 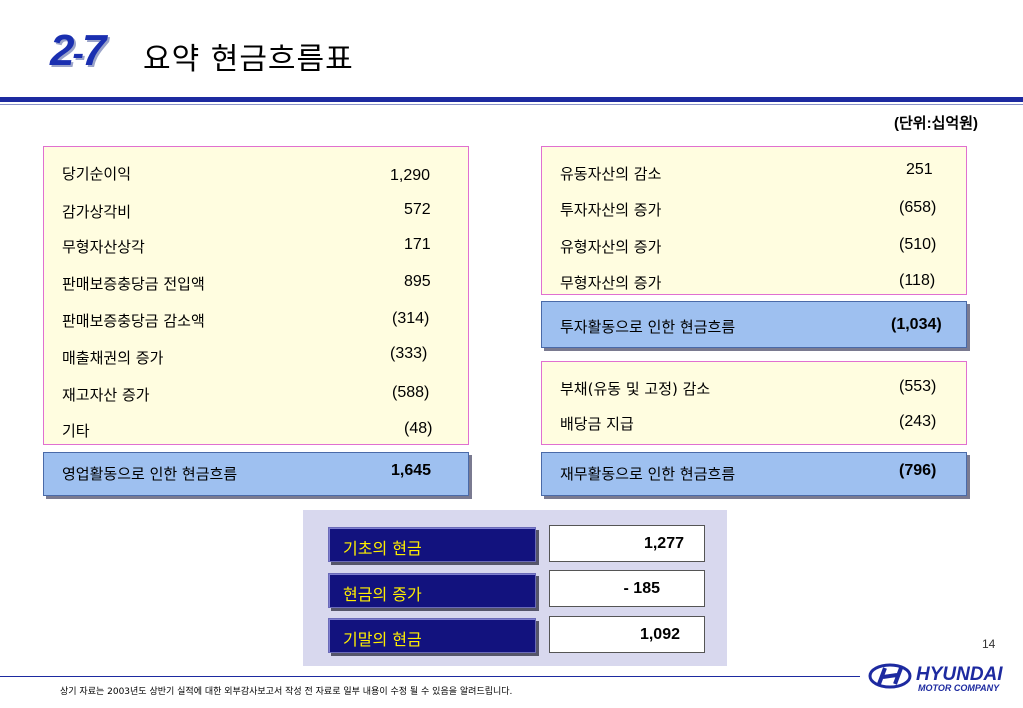 I want to click on list-item: 무형자산상각 171, so click(x=246, y=246).